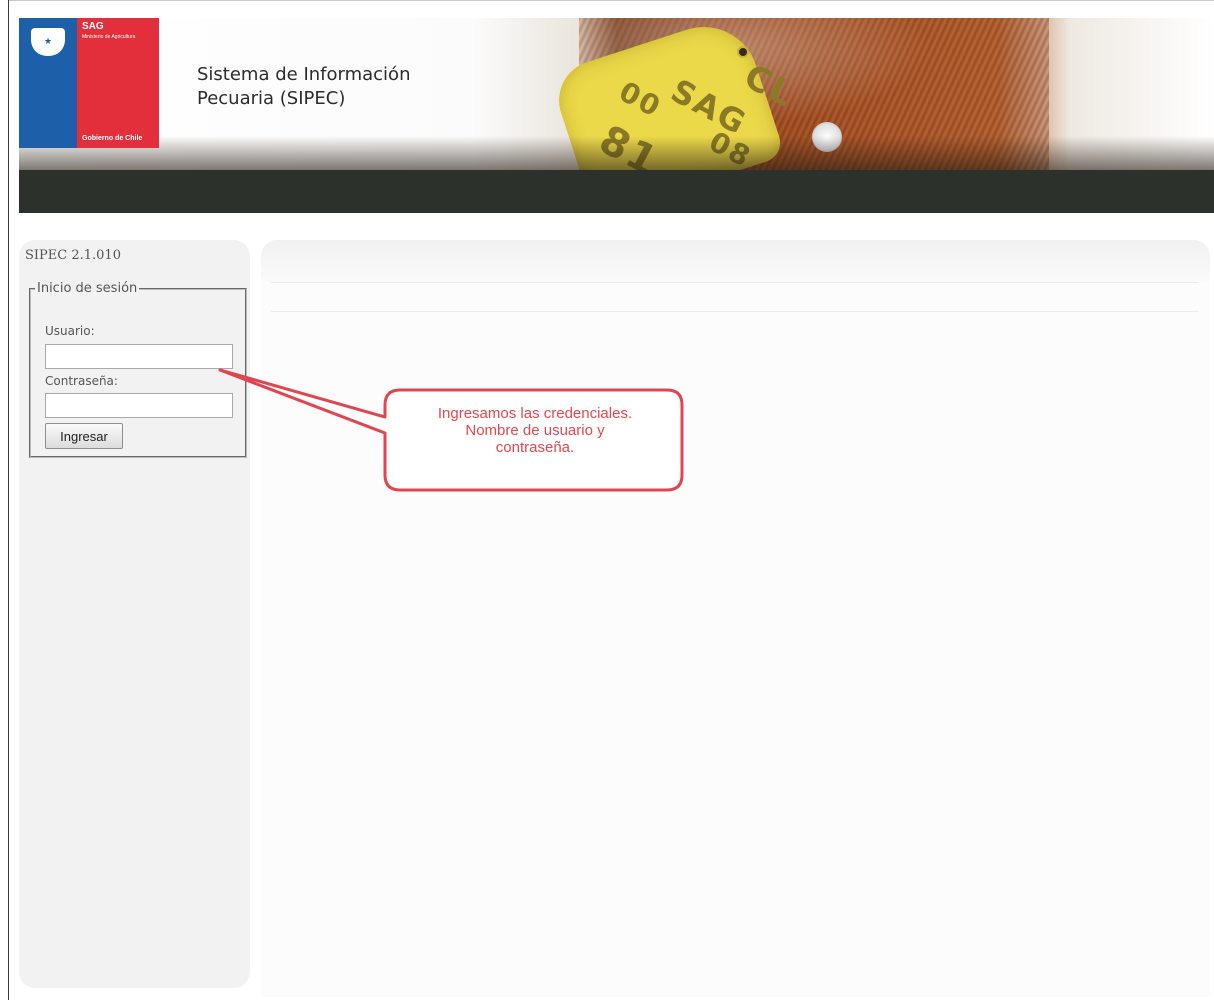 This screenshot has height=1000, width=1214. What do you see at coordinates (112, 138) in the screenshot?
I see `logo-government: Gobierno de Chile` at bounding box center [112, 138].